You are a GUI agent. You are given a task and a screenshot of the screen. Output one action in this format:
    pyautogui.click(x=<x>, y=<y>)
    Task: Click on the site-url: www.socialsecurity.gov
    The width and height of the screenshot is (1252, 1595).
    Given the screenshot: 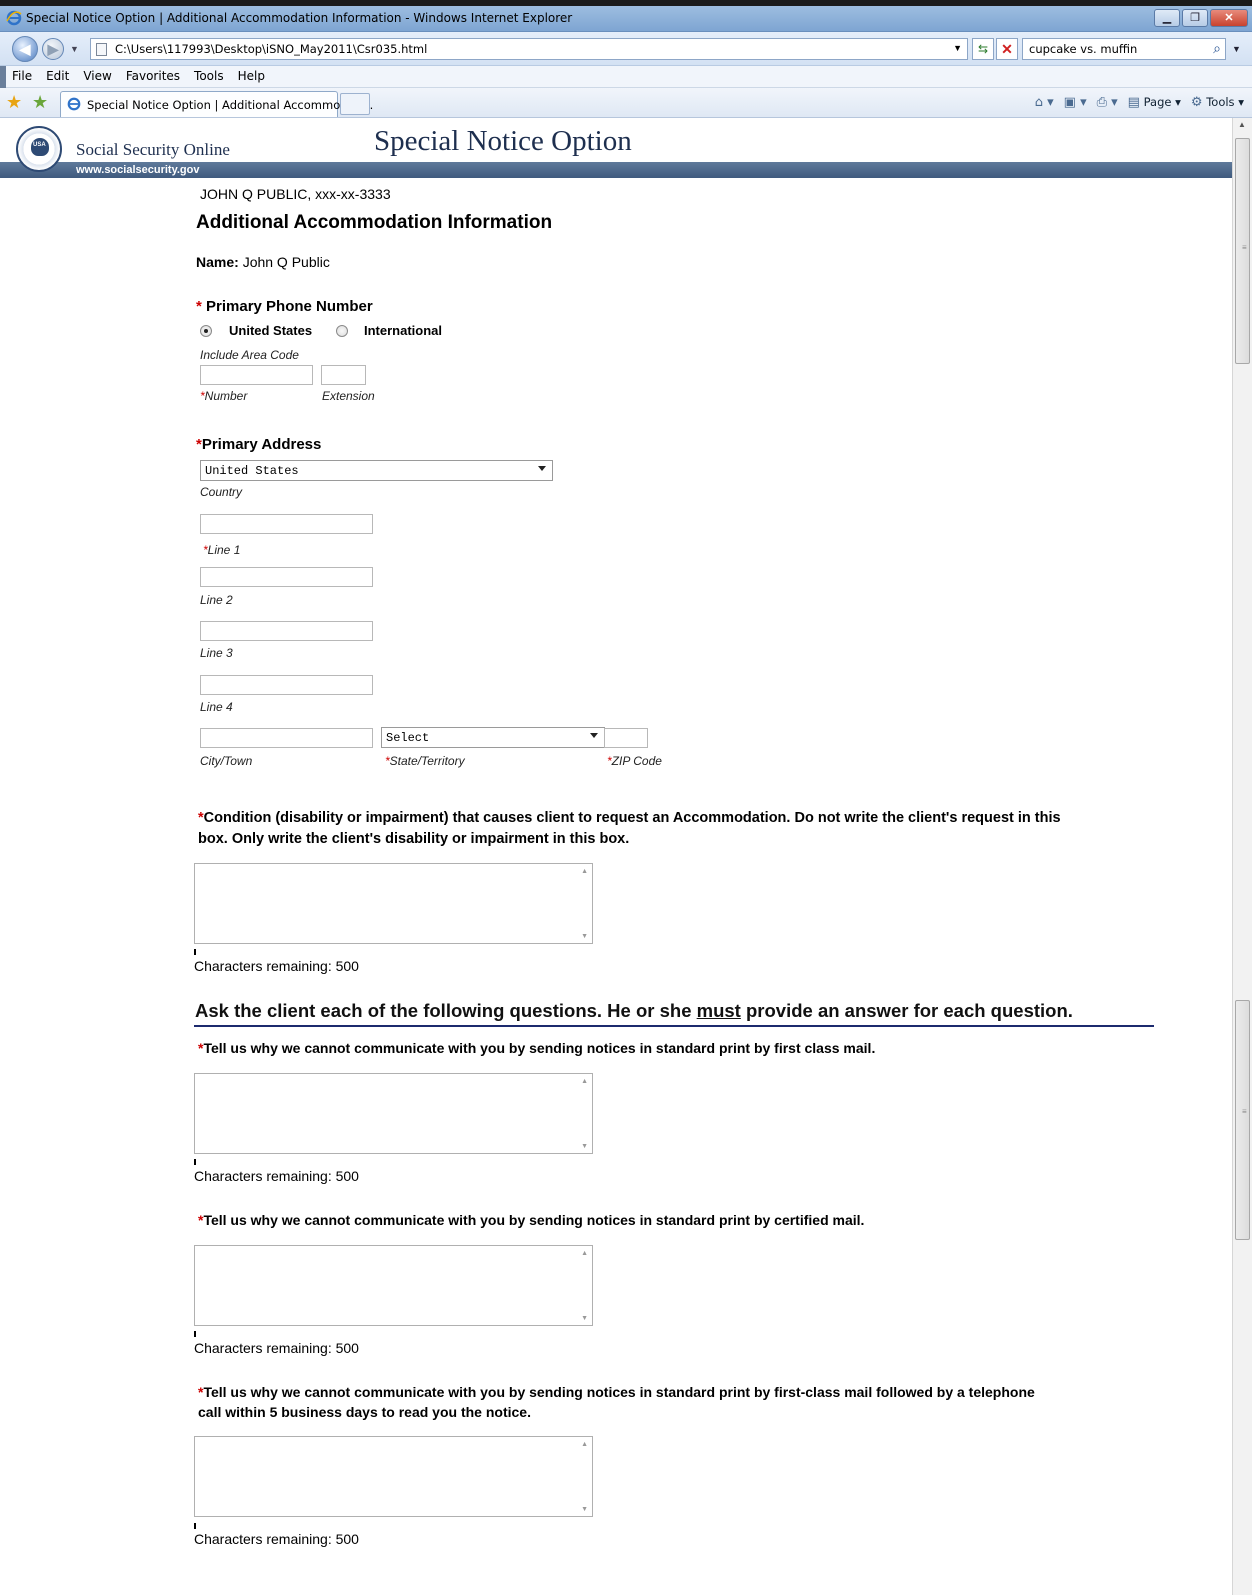 What is the action you would take?
    pyautogui.click(x=138, y=170)
    